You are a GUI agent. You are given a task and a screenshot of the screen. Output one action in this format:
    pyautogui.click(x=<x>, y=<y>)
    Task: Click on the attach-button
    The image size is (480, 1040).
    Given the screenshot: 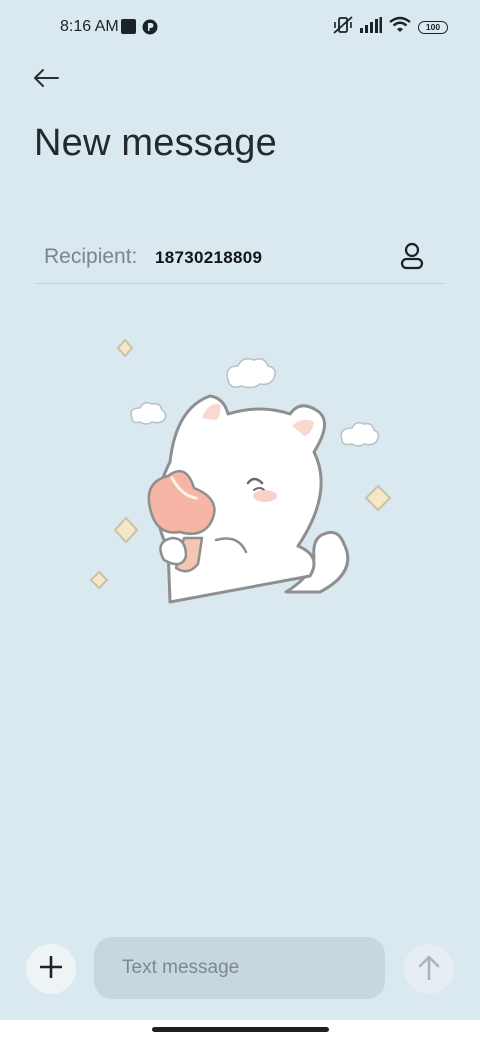 What is the action you would take?
    pyautogui.click(x=51, y=969)
    